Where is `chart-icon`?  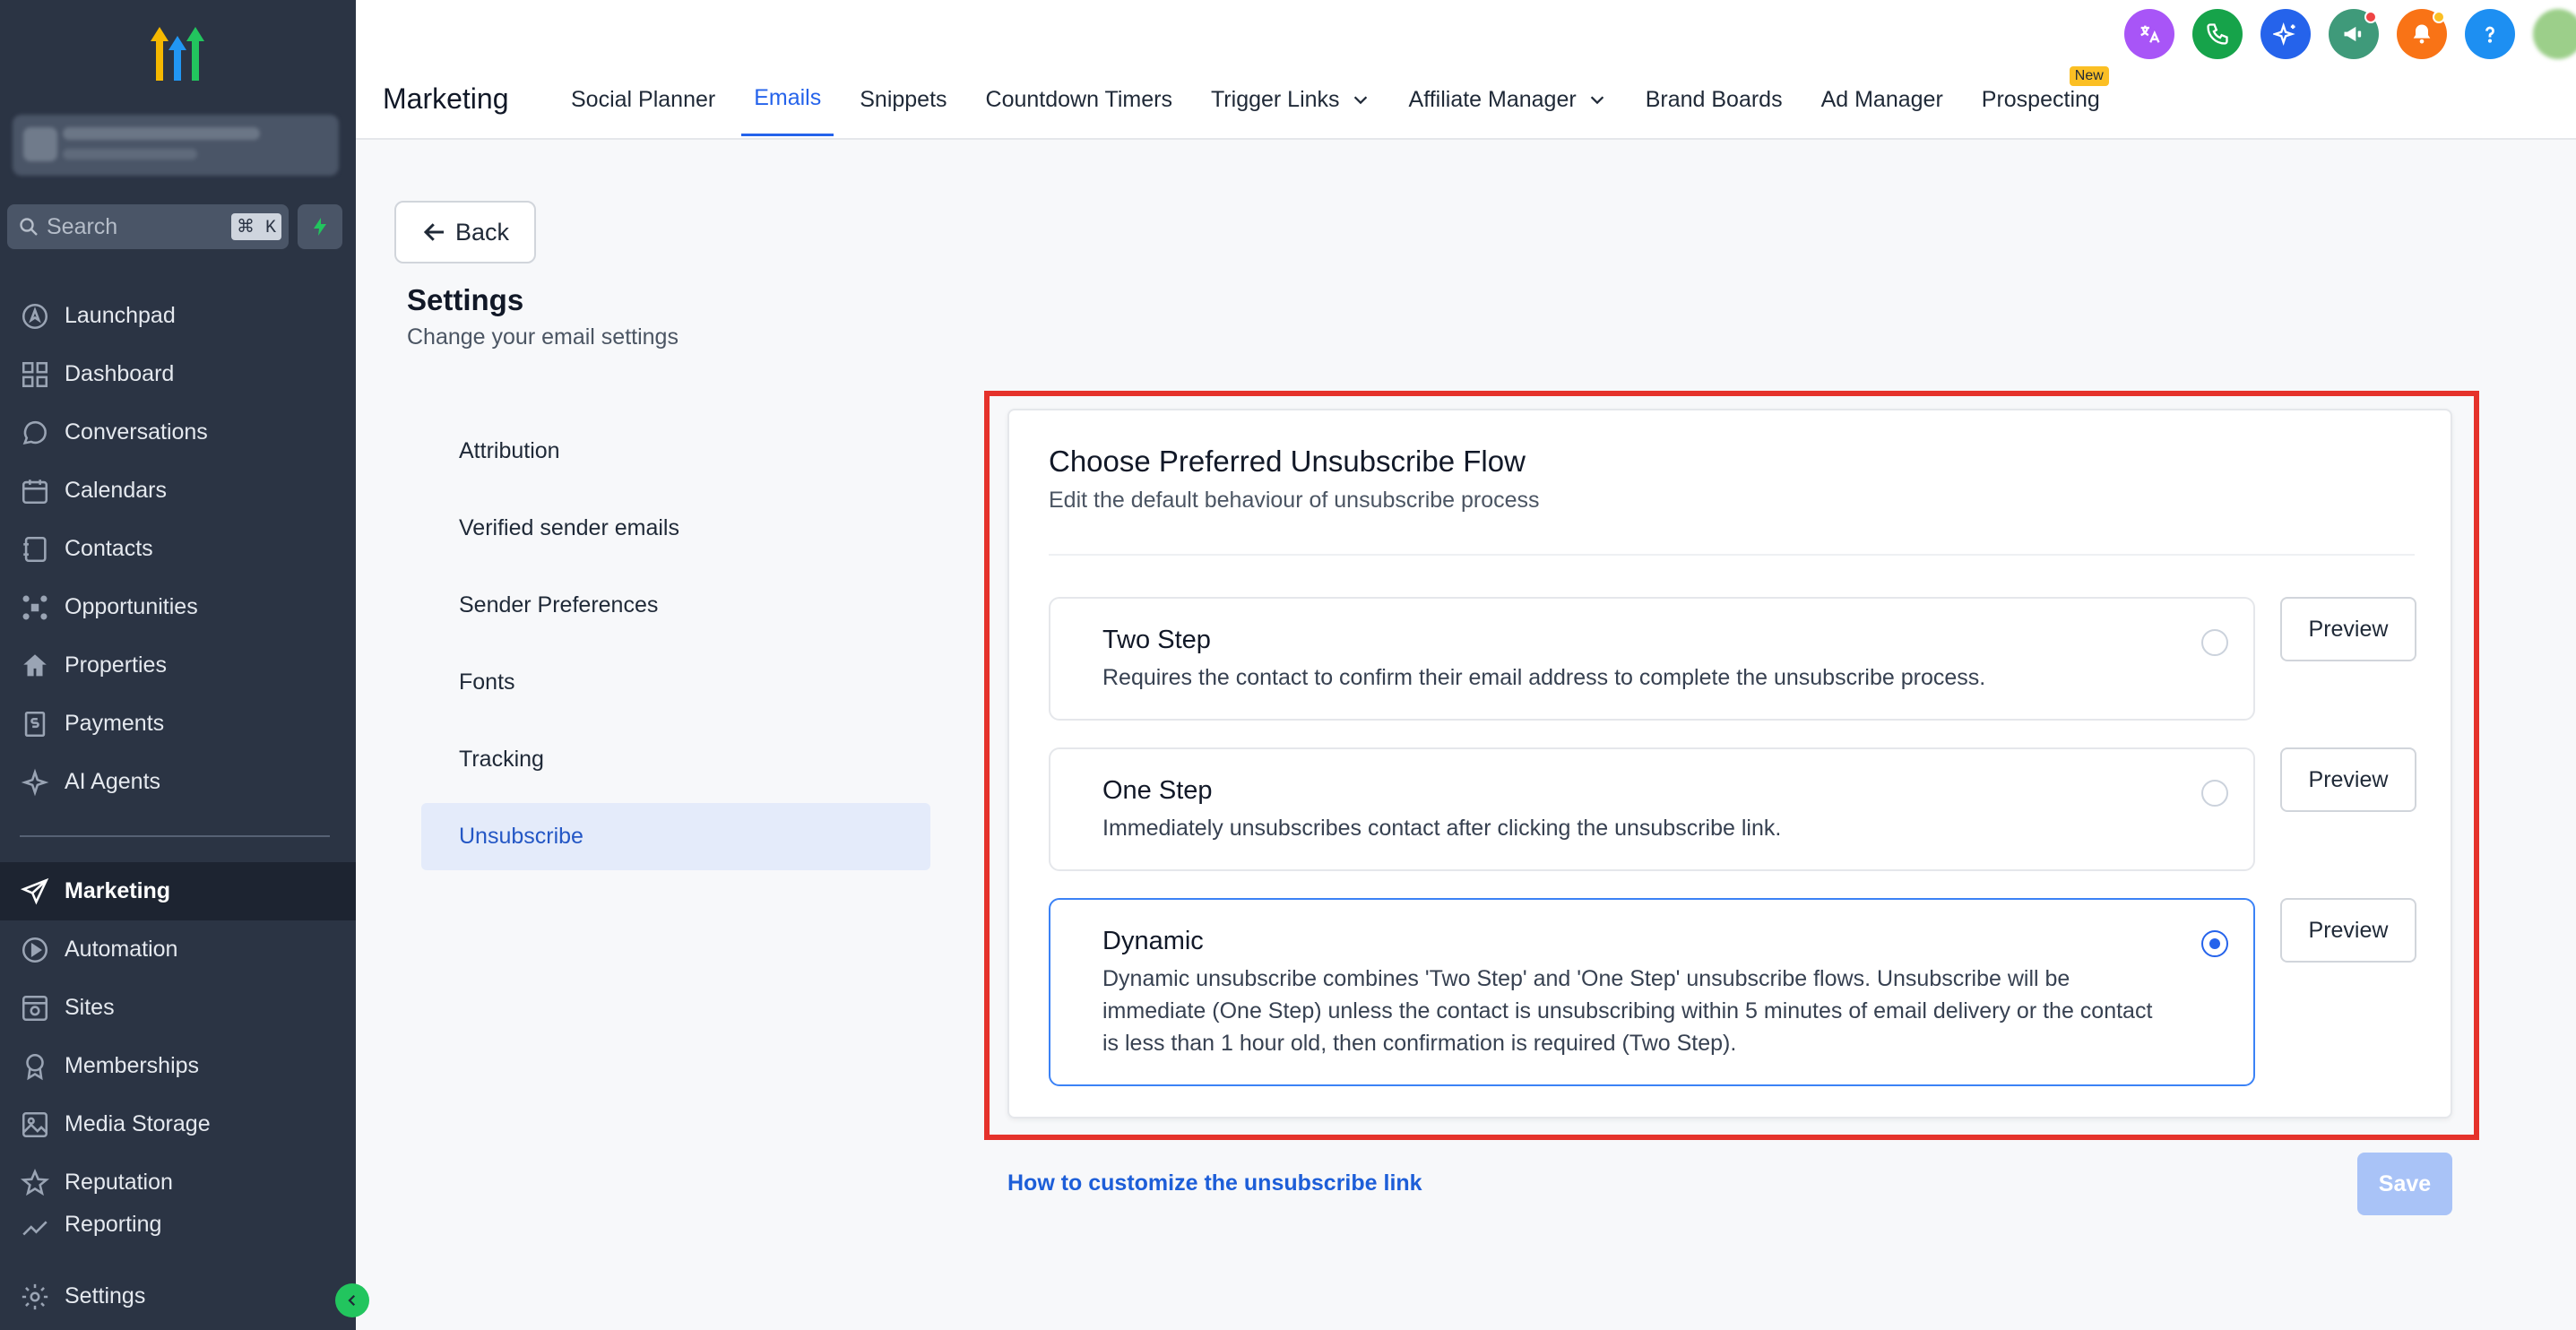 chart-icon is located at coordinates (35, 1228).